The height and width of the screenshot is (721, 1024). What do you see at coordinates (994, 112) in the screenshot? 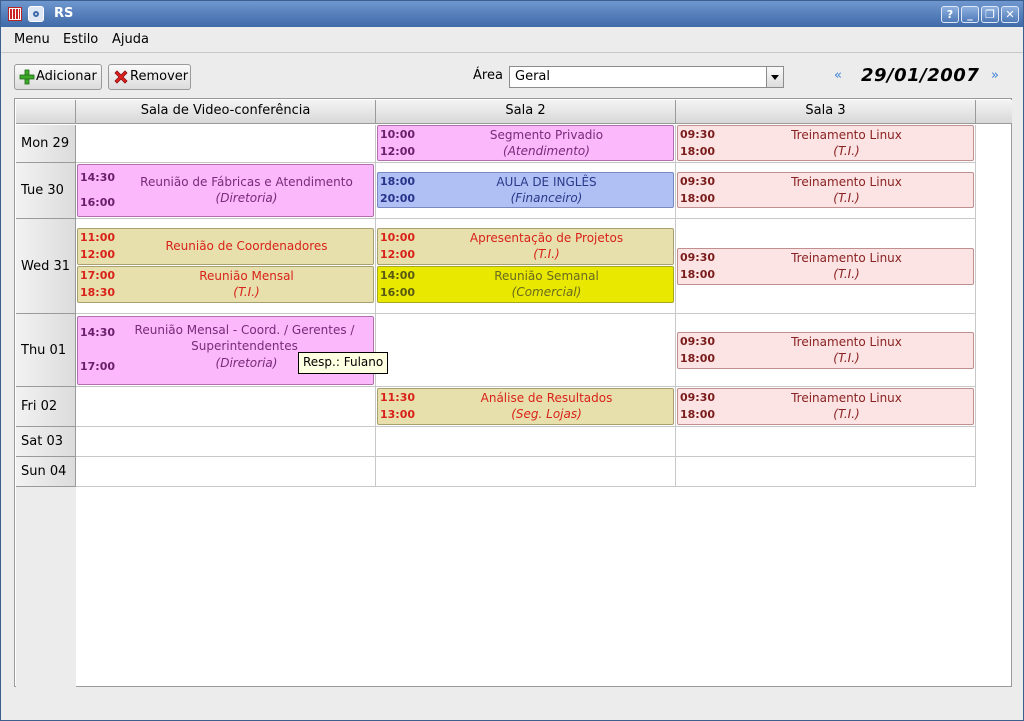
I see `header-filler` at bounding box center [994, 112].